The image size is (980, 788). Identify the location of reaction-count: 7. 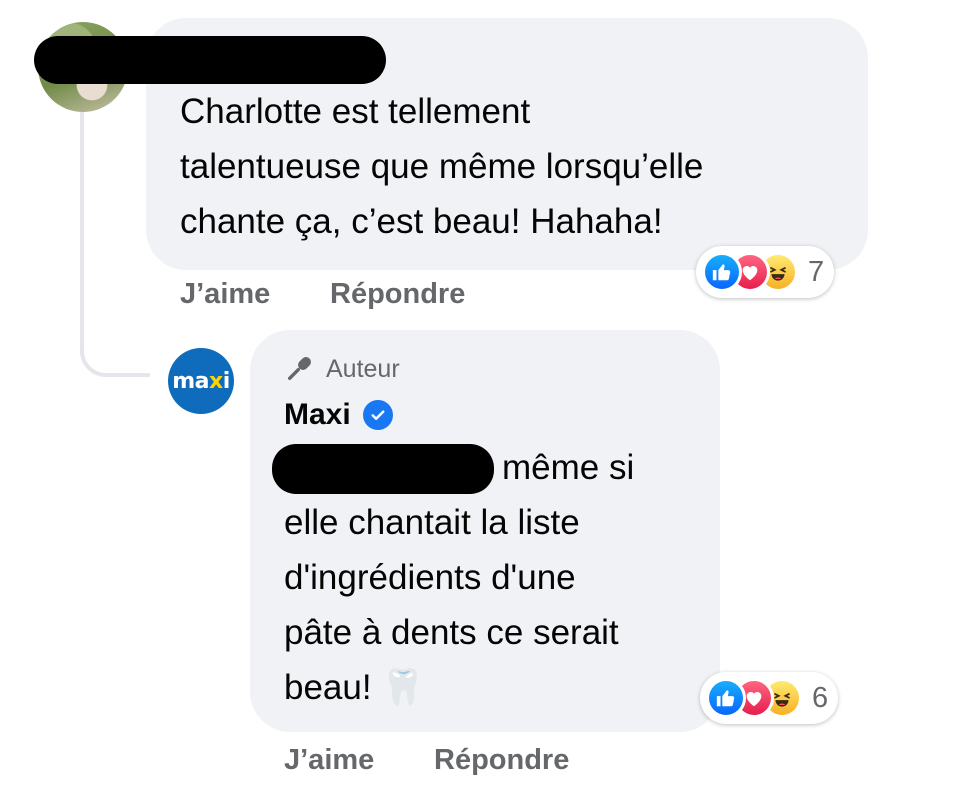
(816, 271).